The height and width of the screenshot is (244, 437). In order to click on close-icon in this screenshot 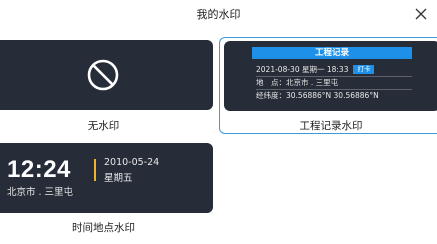, I will do `click(421, 14)`.